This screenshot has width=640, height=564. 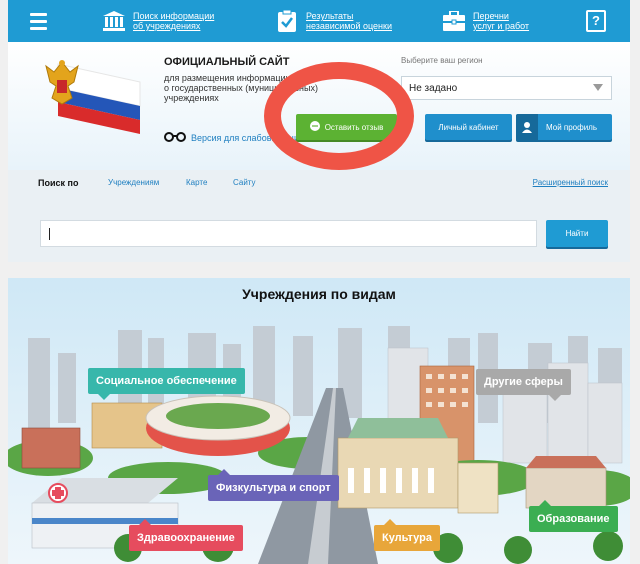 I want to click on category-label: Культура, so click(x=407, y=538).